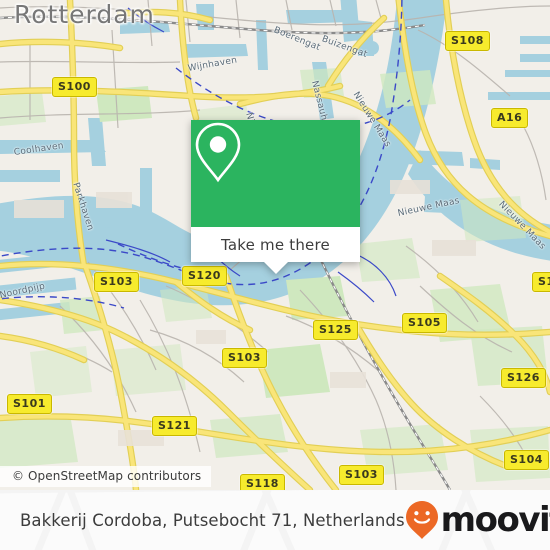 This screenshot has height=550, width=550. I want to click on highway-shield: S126, so click(523, 378).